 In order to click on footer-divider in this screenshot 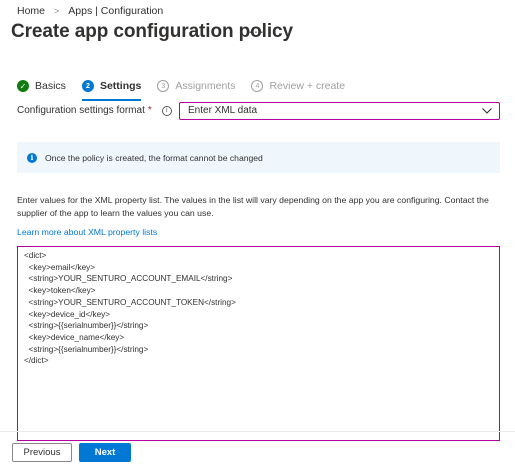, I will do `click(257, 431)`.